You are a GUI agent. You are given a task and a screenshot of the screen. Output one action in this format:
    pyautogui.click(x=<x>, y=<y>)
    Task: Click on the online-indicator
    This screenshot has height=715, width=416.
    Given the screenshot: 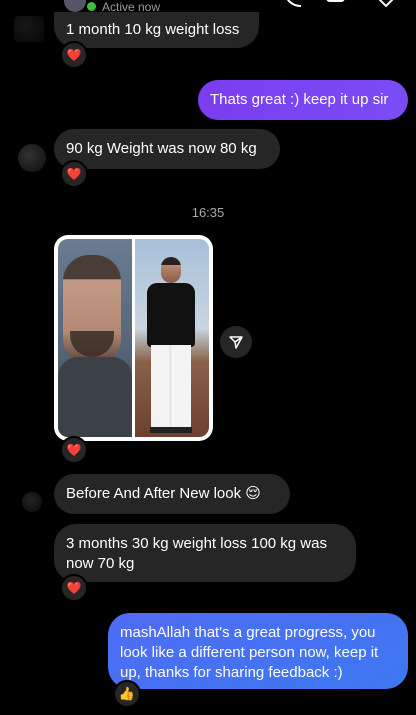 What is the action you would take?
    pyautogui.click(x=91, y=6)
    